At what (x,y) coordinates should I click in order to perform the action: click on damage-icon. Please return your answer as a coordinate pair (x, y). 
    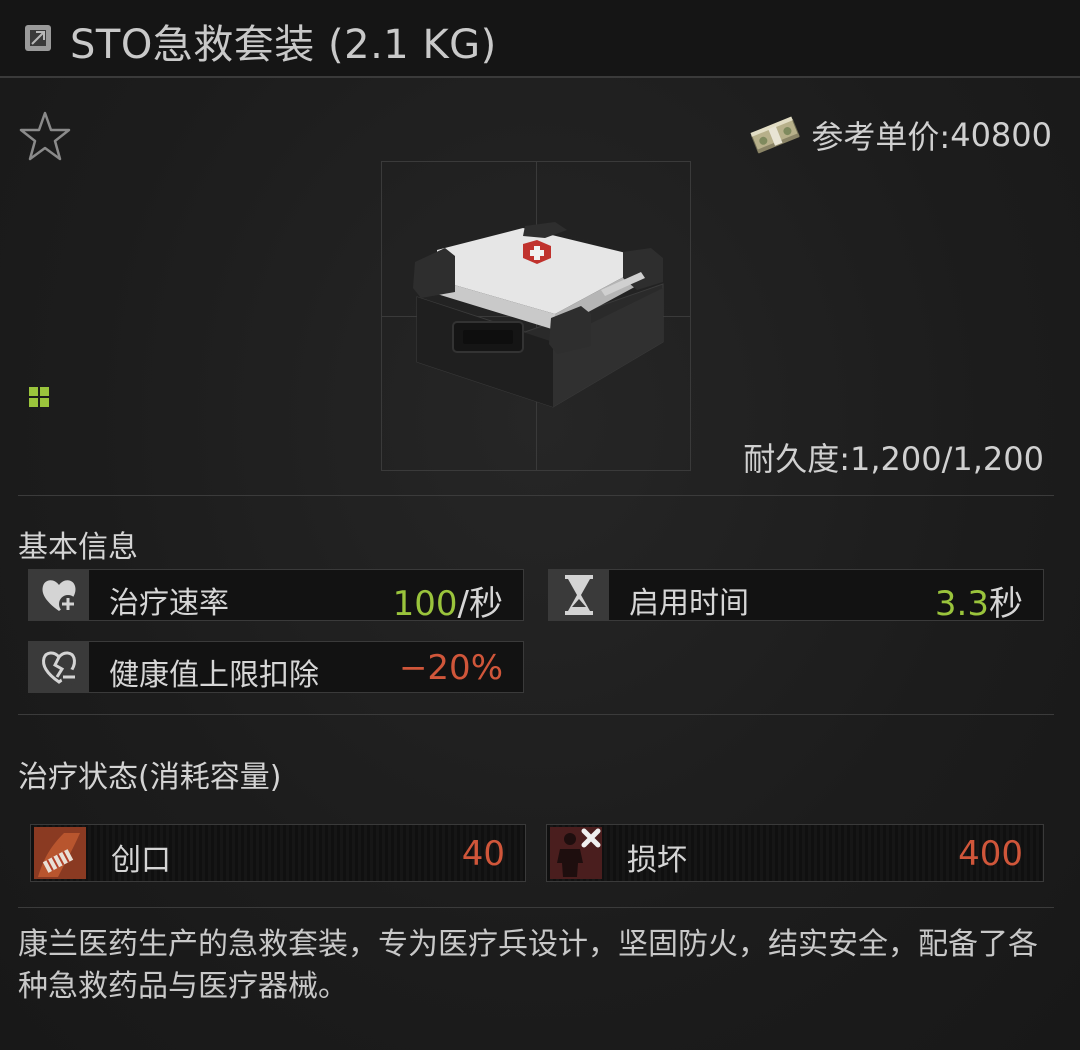
    Looking at the image, I should click on (576, 853).